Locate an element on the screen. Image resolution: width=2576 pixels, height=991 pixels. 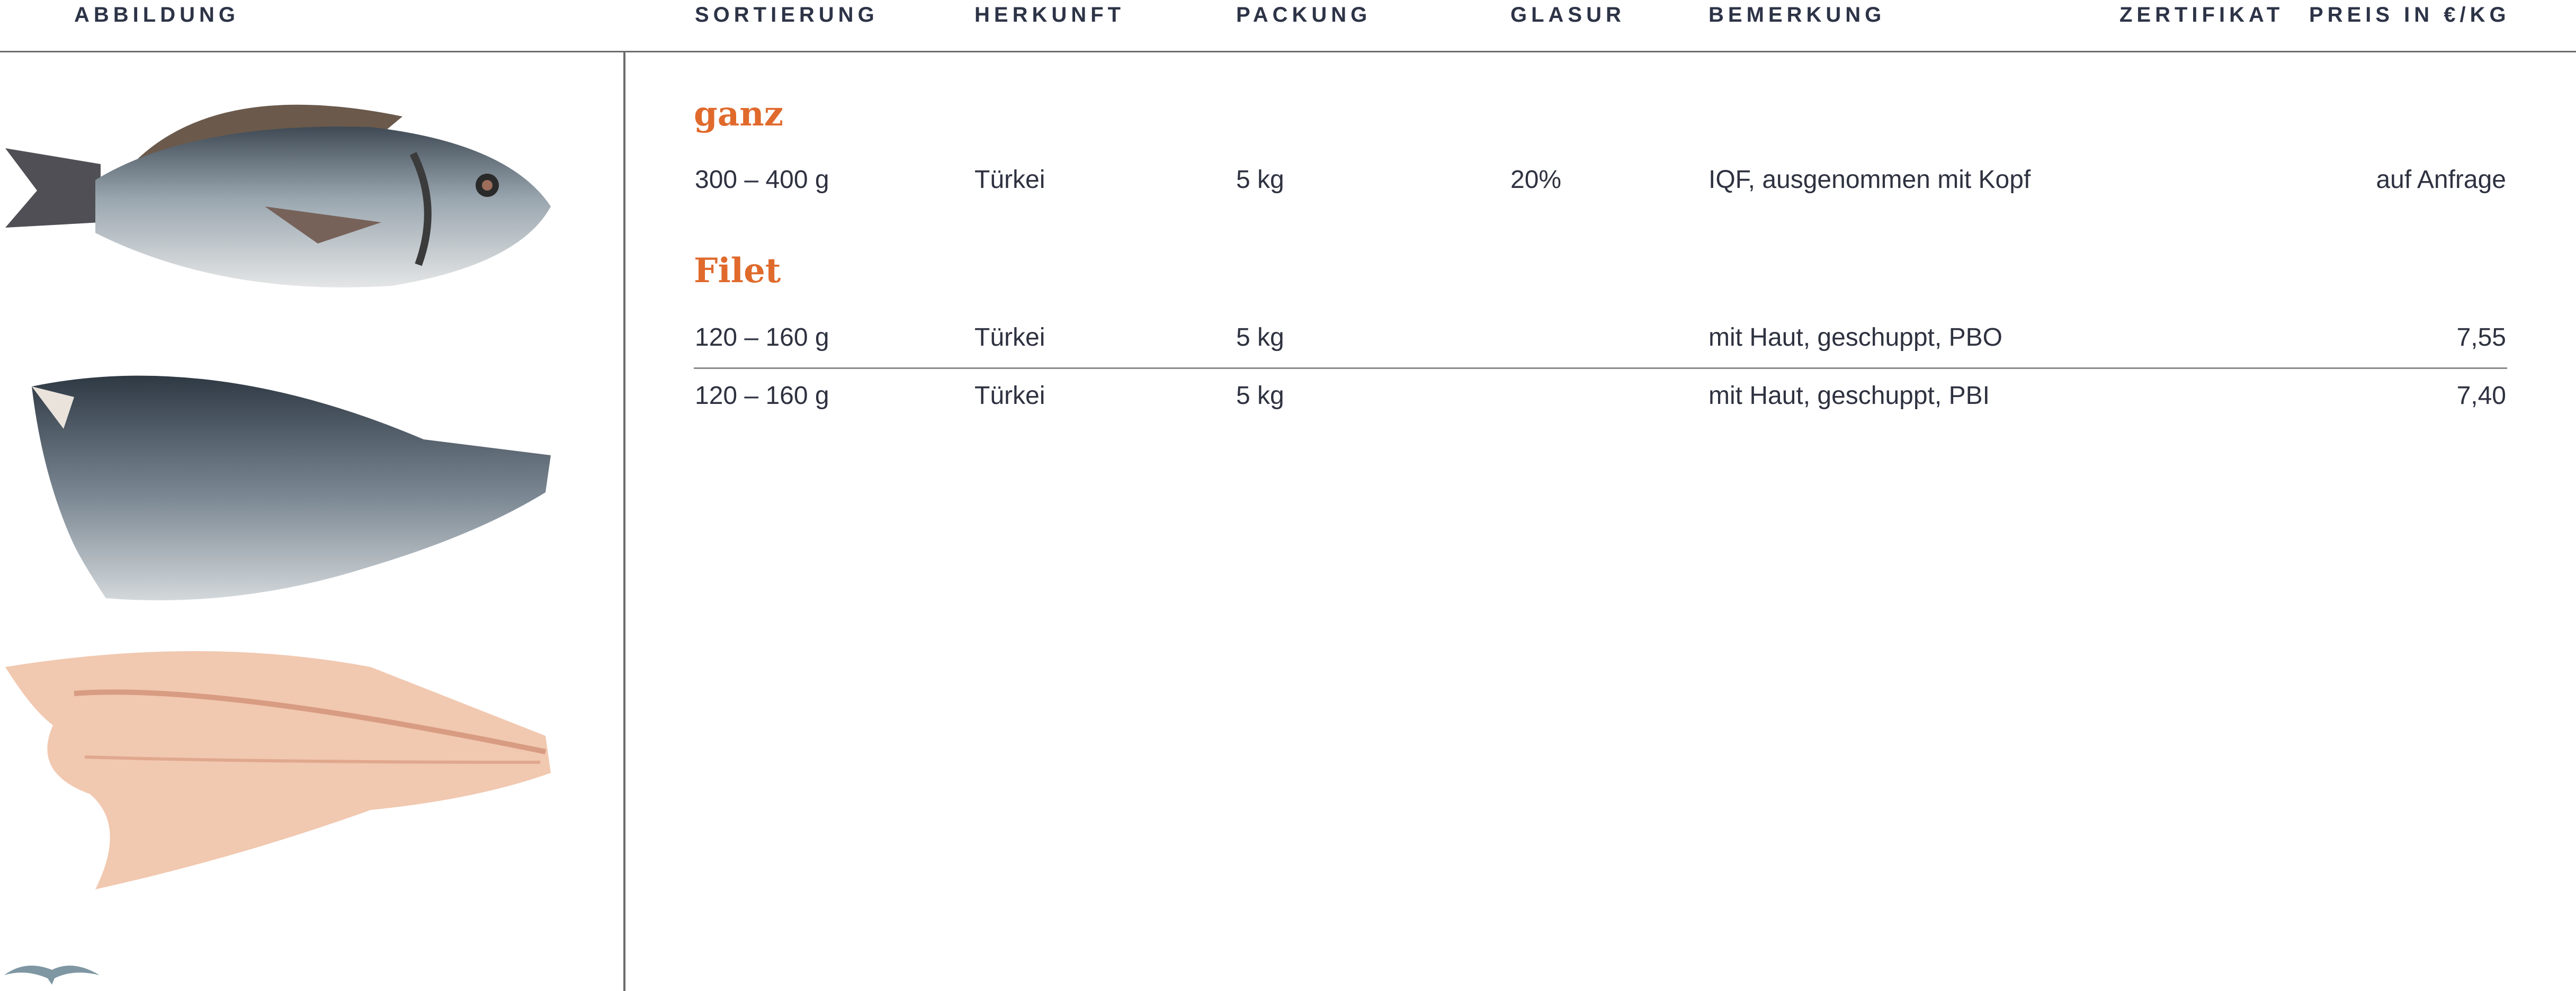
section-title-filet: Filet is located at coordinates (737, 271).